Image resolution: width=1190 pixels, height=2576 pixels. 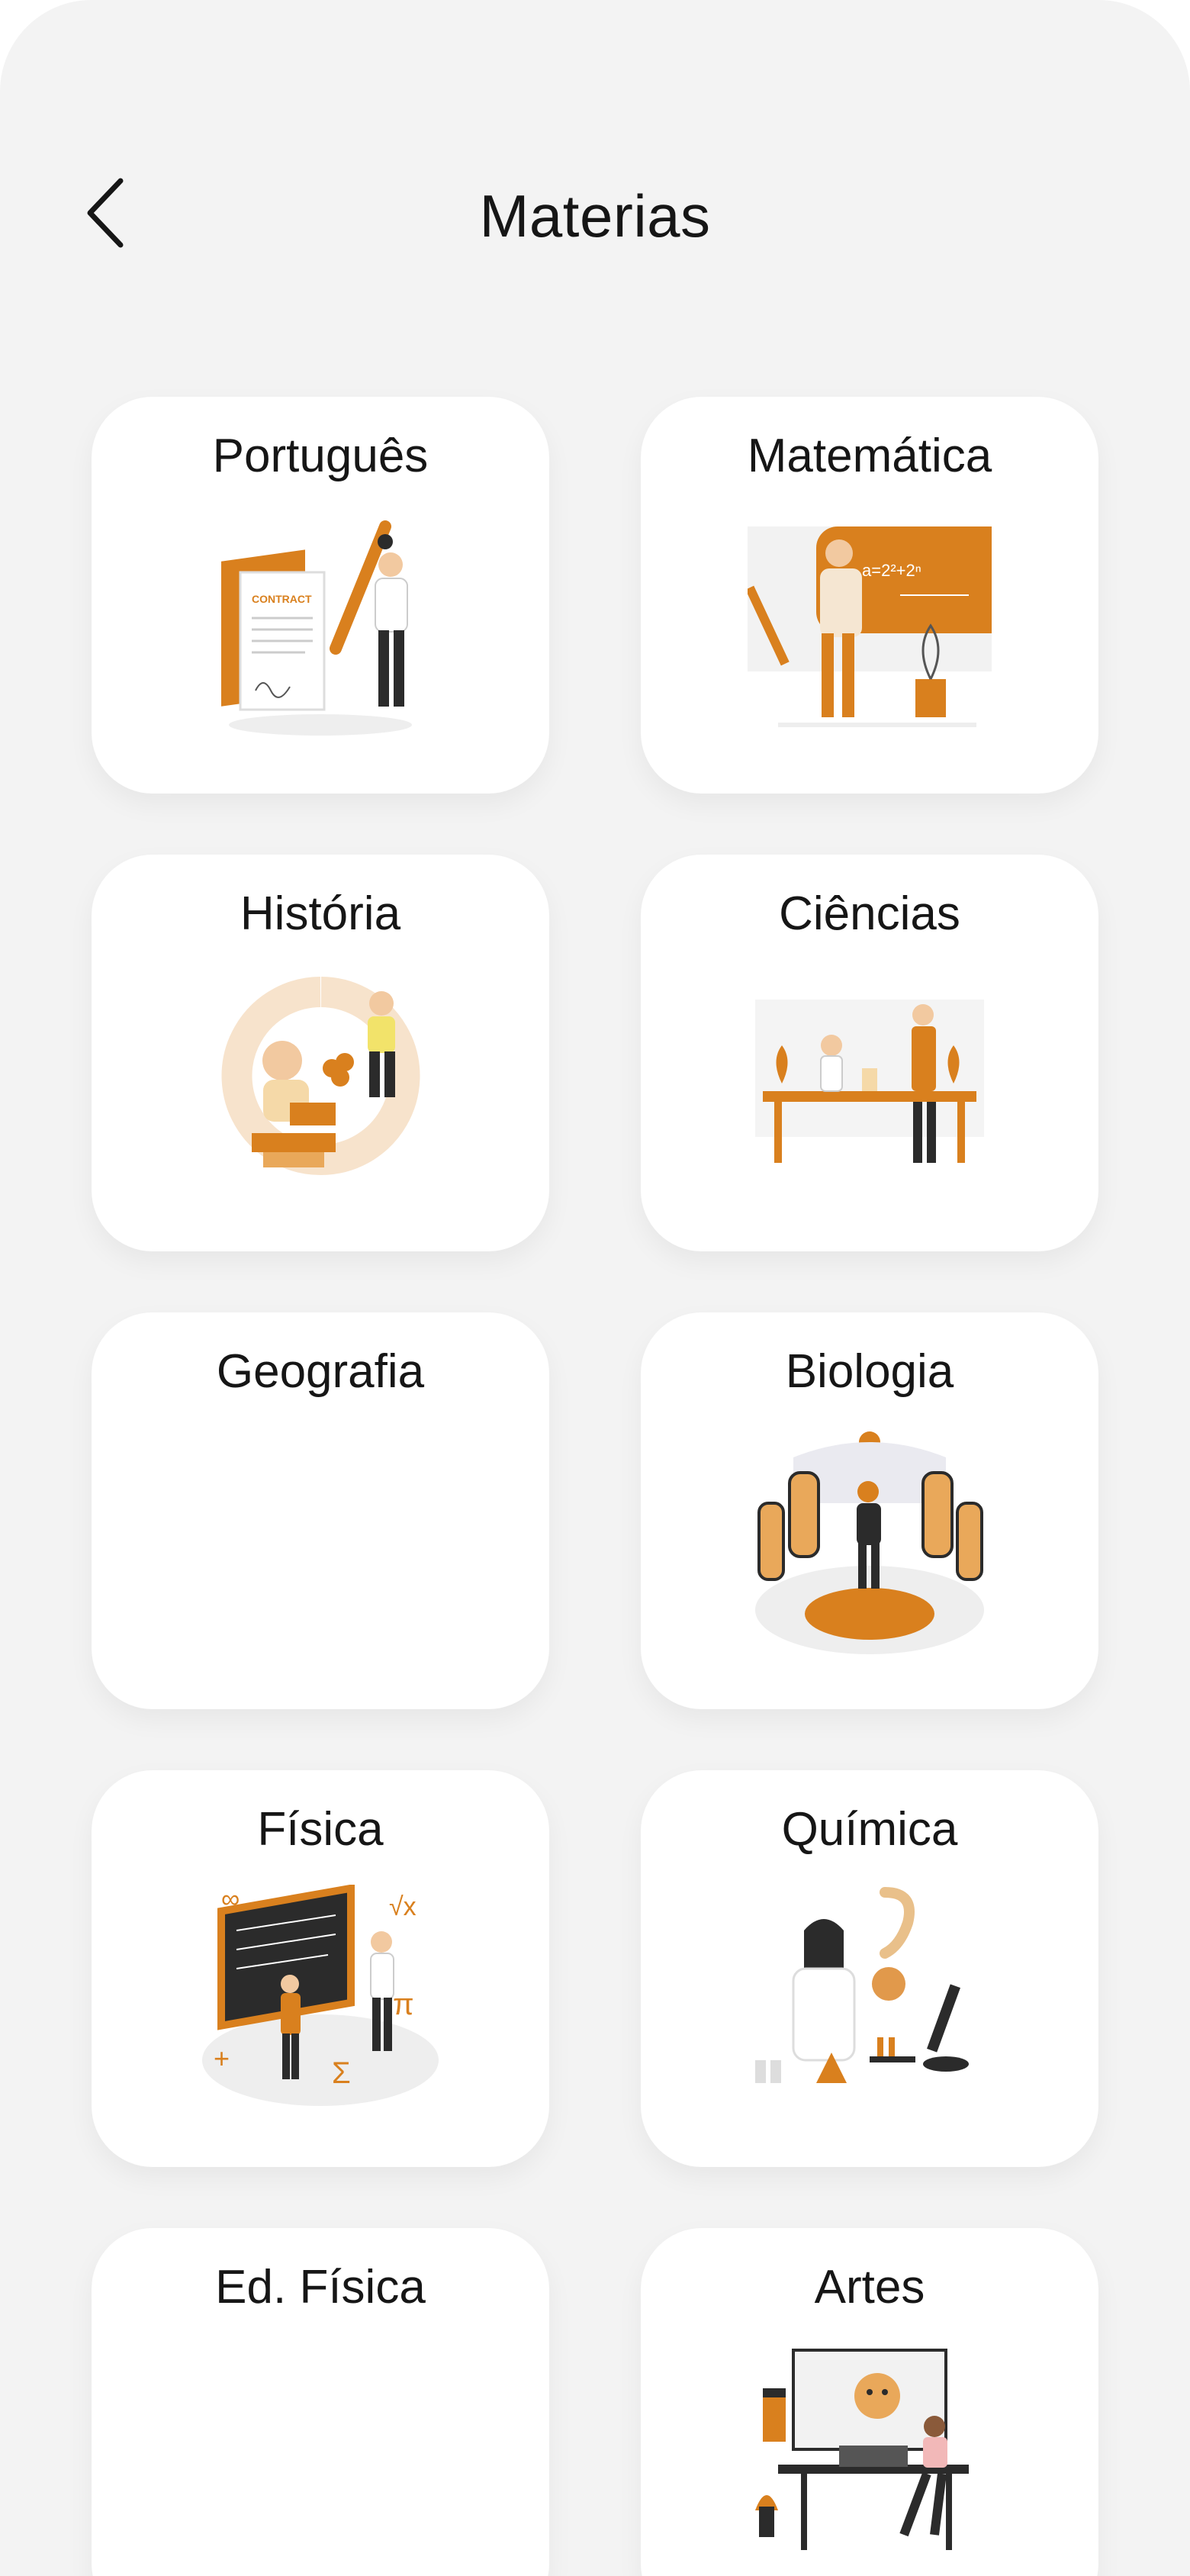 What do you see at coordinates (320, 2402) in the screenshot?
I see `subject-card-ed-fisica: Ed. Física` at bounding box center [320, 2402].